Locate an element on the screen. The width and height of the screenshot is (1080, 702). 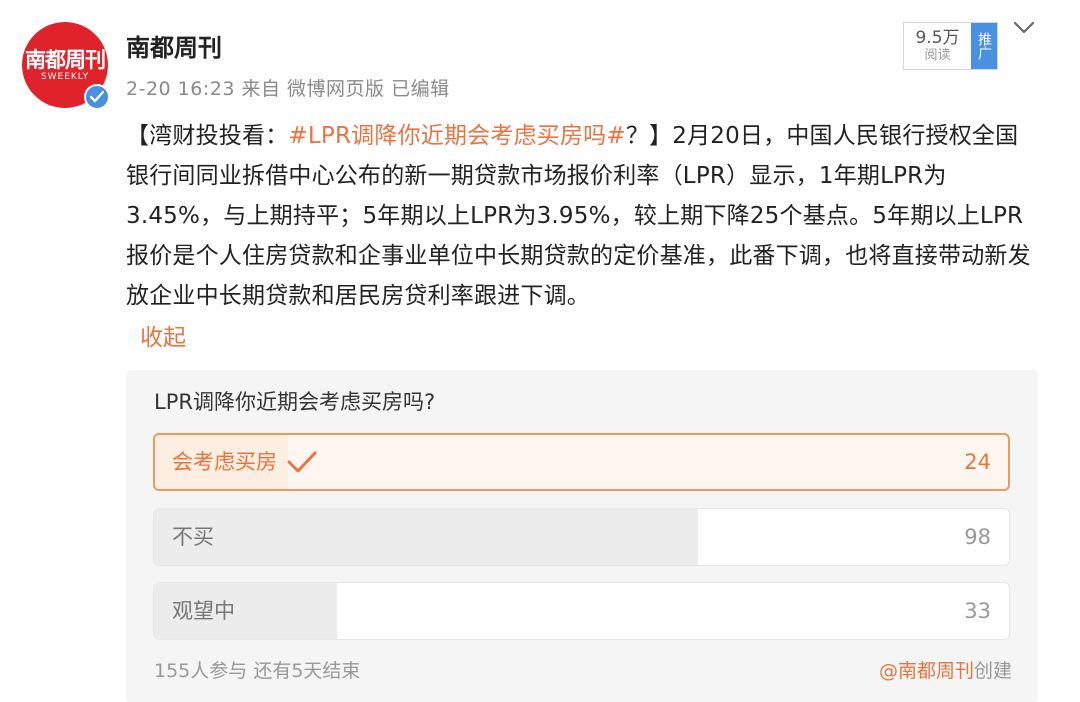
poll-option-3: 观望中 33 is located at coordinates (581, 611).